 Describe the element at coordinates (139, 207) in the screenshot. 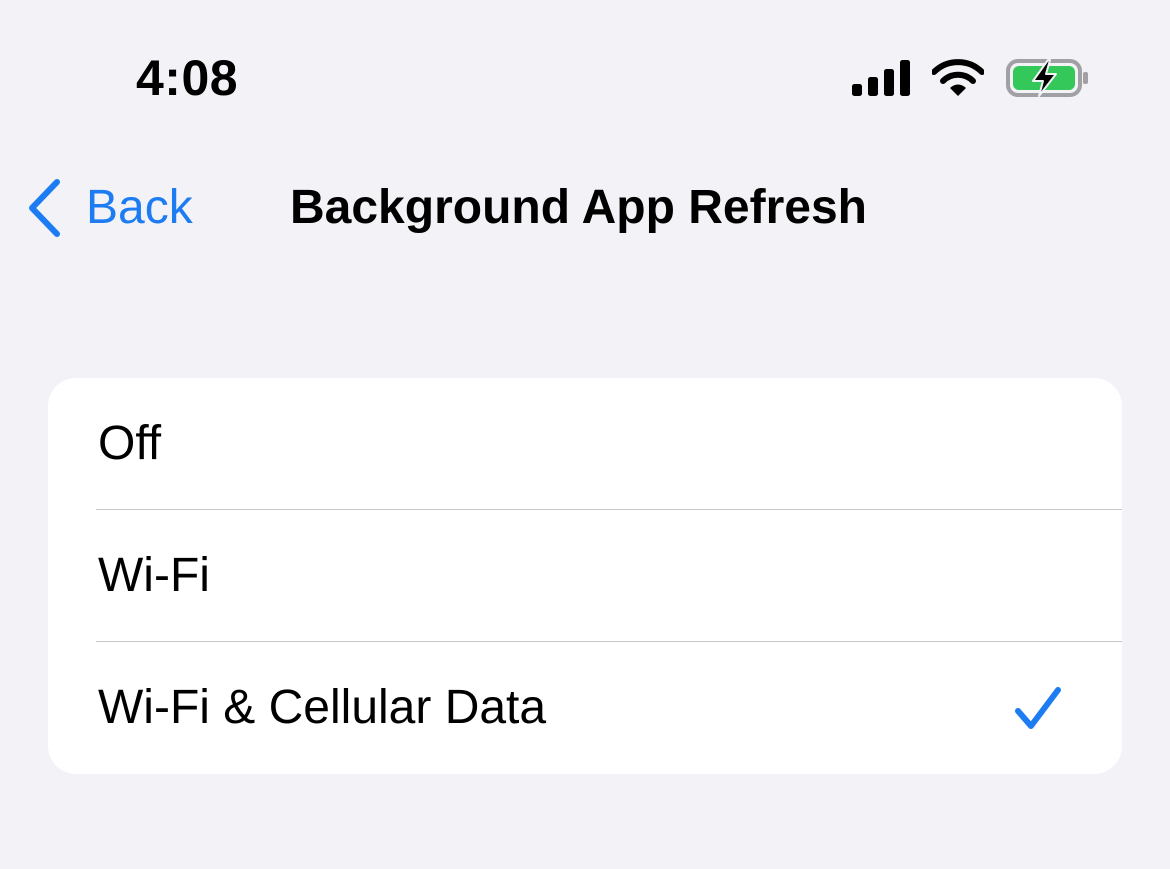

I see `back-label: Back` at that location.